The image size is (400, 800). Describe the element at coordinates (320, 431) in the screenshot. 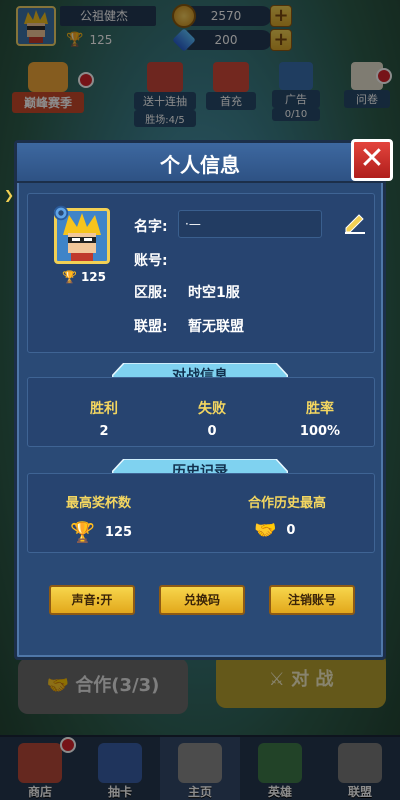

I see `win-rate-value: 100%` at that location.